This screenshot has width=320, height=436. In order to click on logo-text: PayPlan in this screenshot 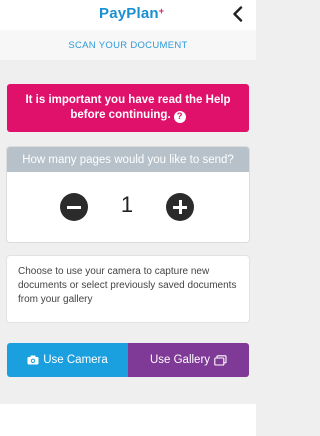, I will do `click(129, 13)`.